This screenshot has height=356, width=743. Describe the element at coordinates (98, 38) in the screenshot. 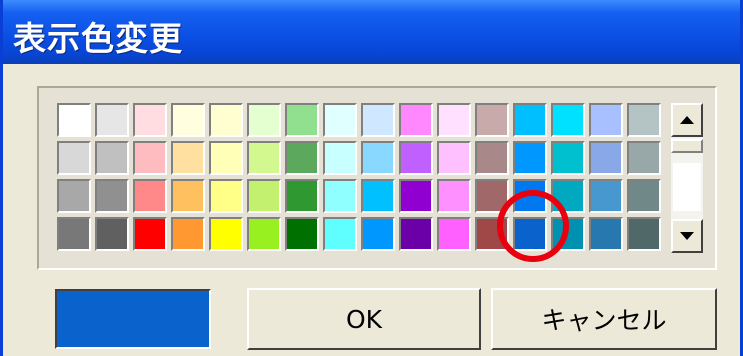

I see `window-title: 表示色変更` at that location.